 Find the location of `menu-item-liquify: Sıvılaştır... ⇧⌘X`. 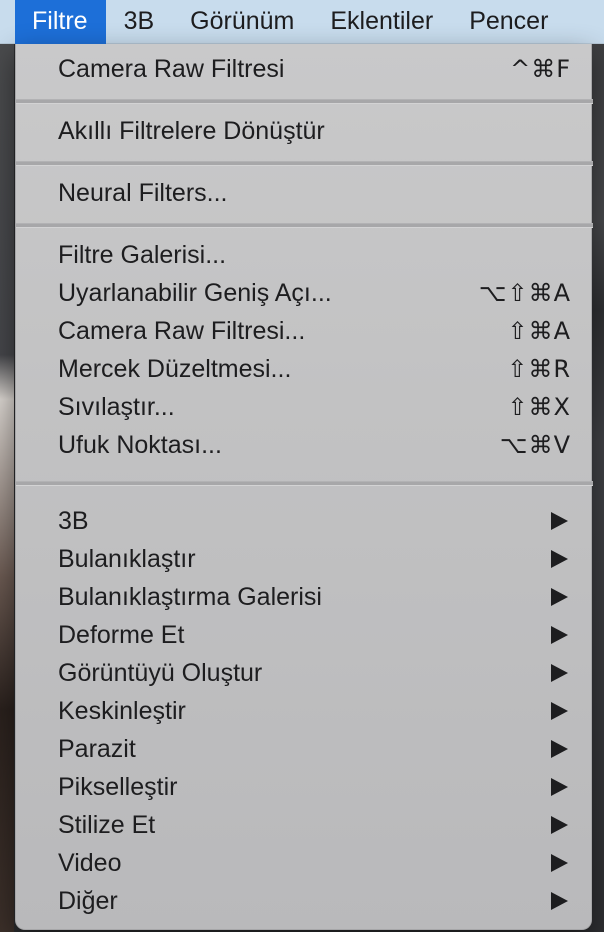

menu-item-liquify: Sıvılaştır... ⇧⌘X is located at coordinates (304, 407).